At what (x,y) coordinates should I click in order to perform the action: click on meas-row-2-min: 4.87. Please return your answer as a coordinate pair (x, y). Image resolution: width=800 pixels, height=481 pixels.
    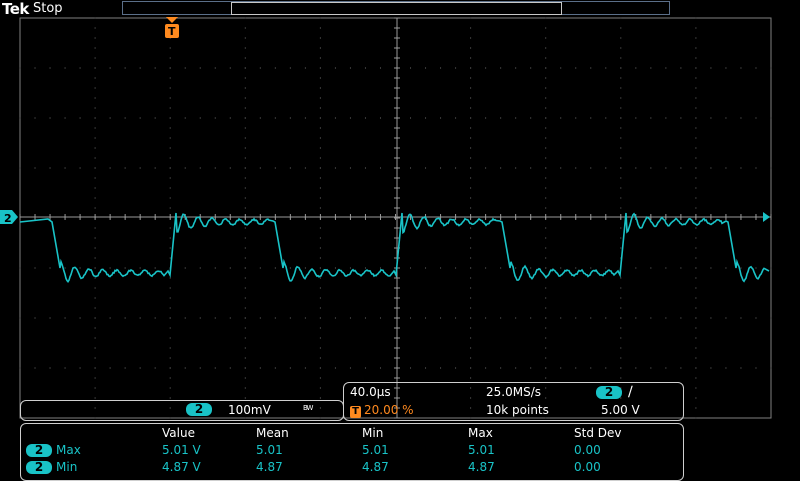
    Looking at the image, I should click on (375, 467).